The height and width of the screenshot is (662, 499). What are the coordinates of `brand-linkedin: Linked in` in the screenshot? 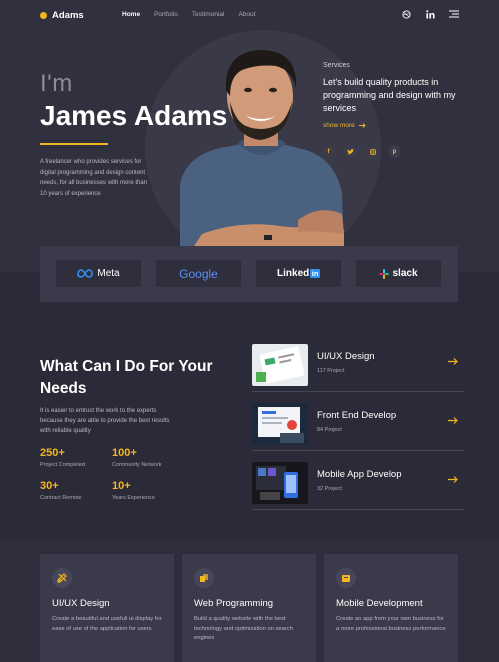 It's located at (298, 273).